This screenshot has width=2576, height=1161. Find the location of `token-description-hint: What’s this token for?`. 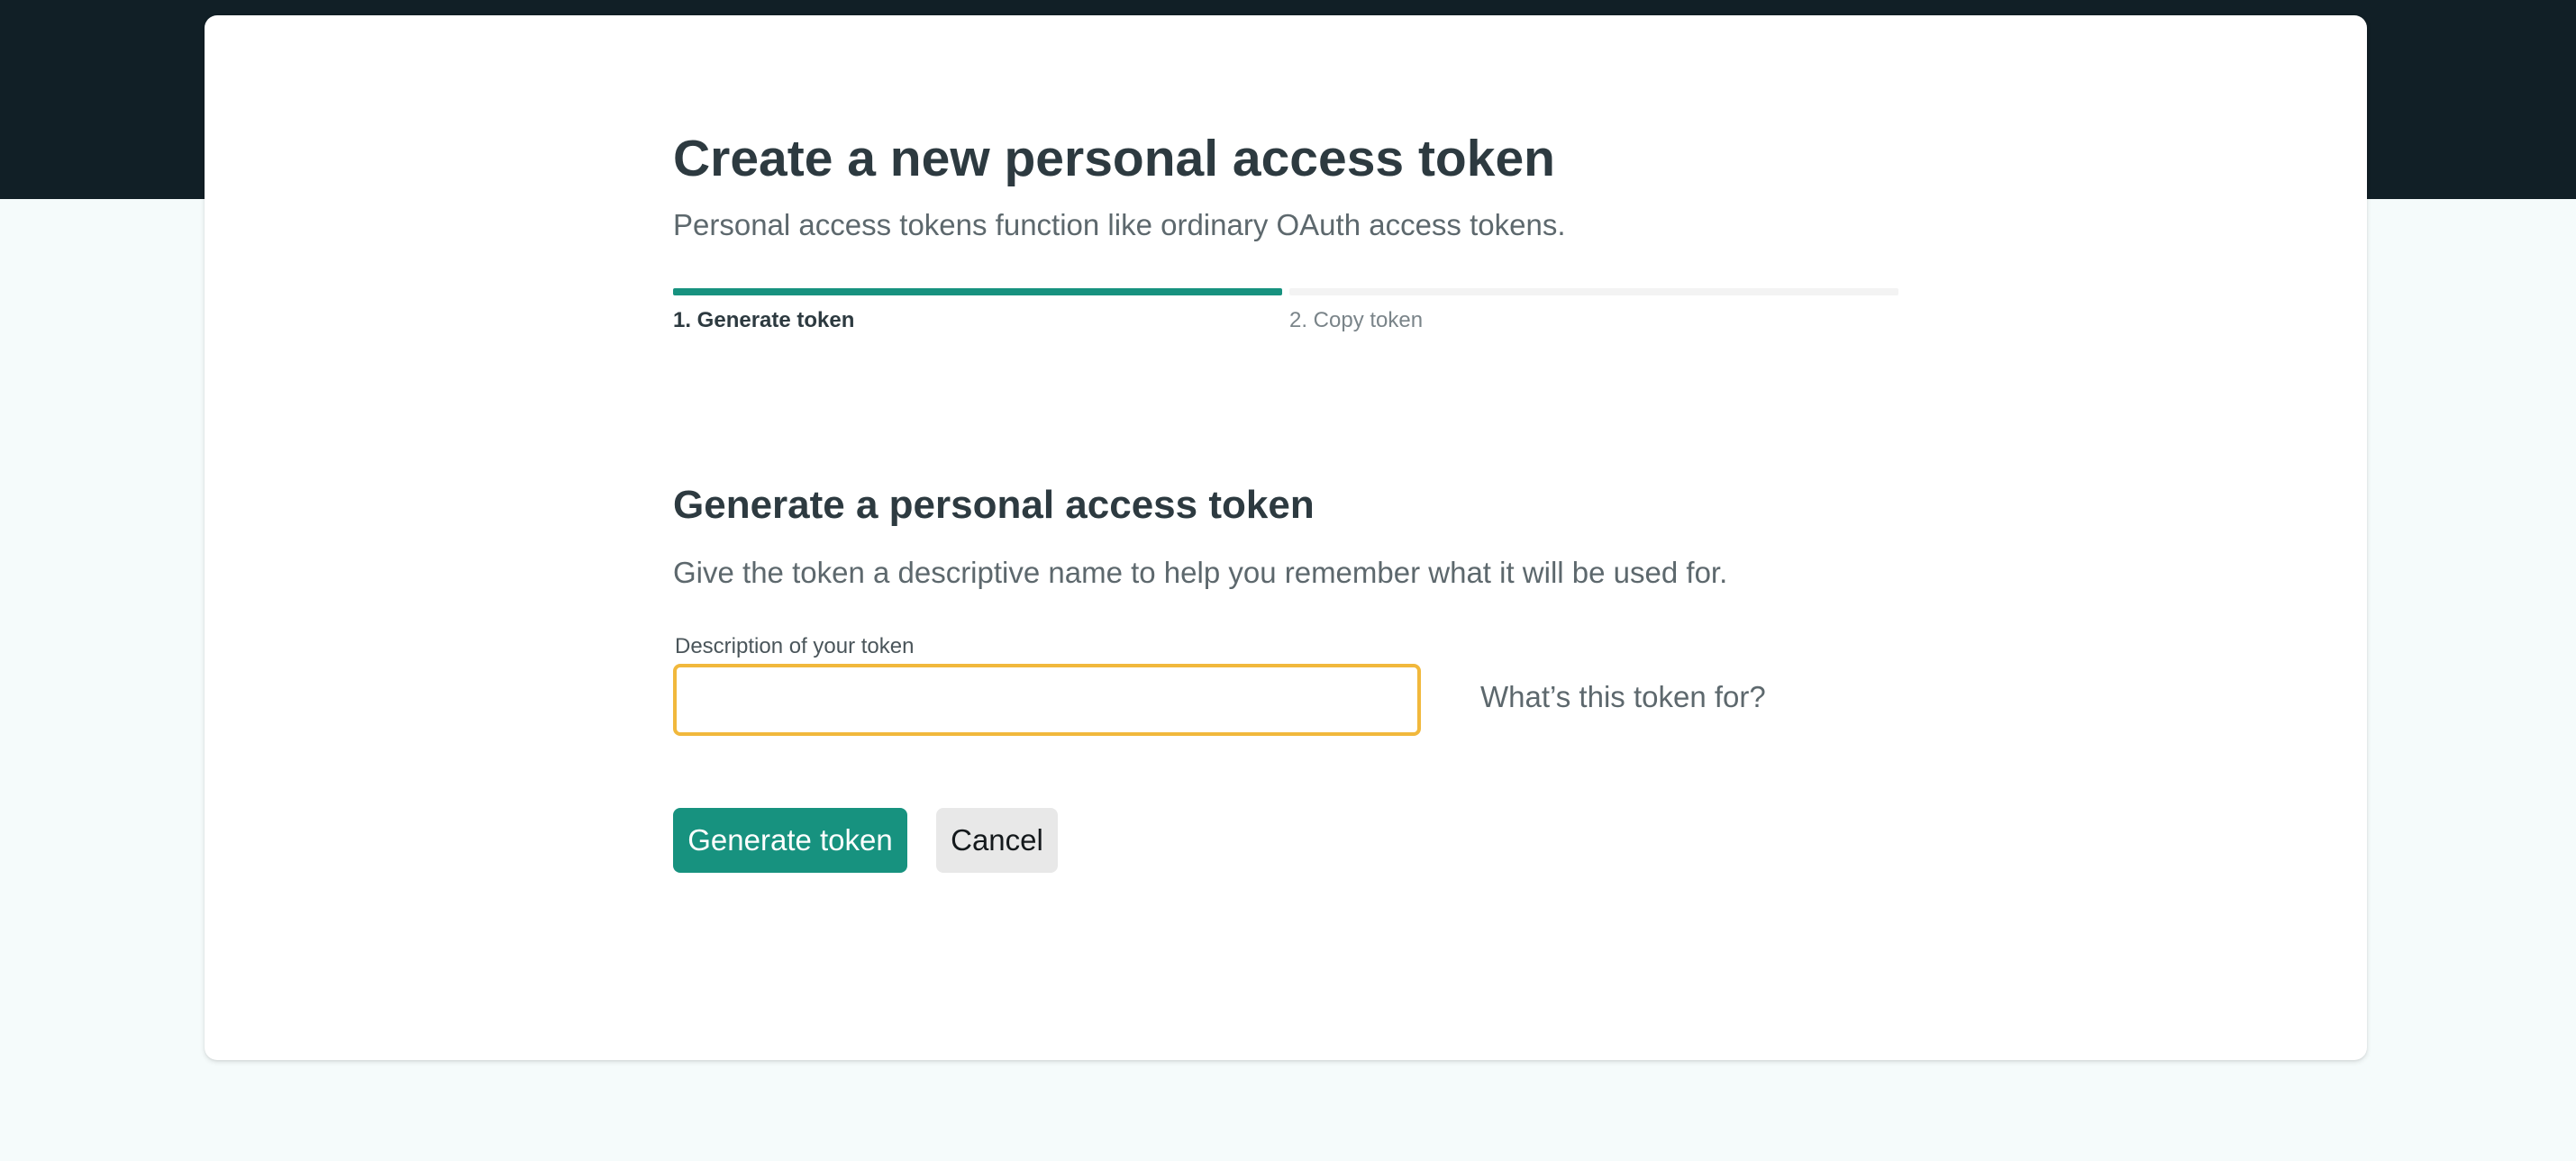

token-description-hint: What’s this token for? is located at coordinates (1623, 696).